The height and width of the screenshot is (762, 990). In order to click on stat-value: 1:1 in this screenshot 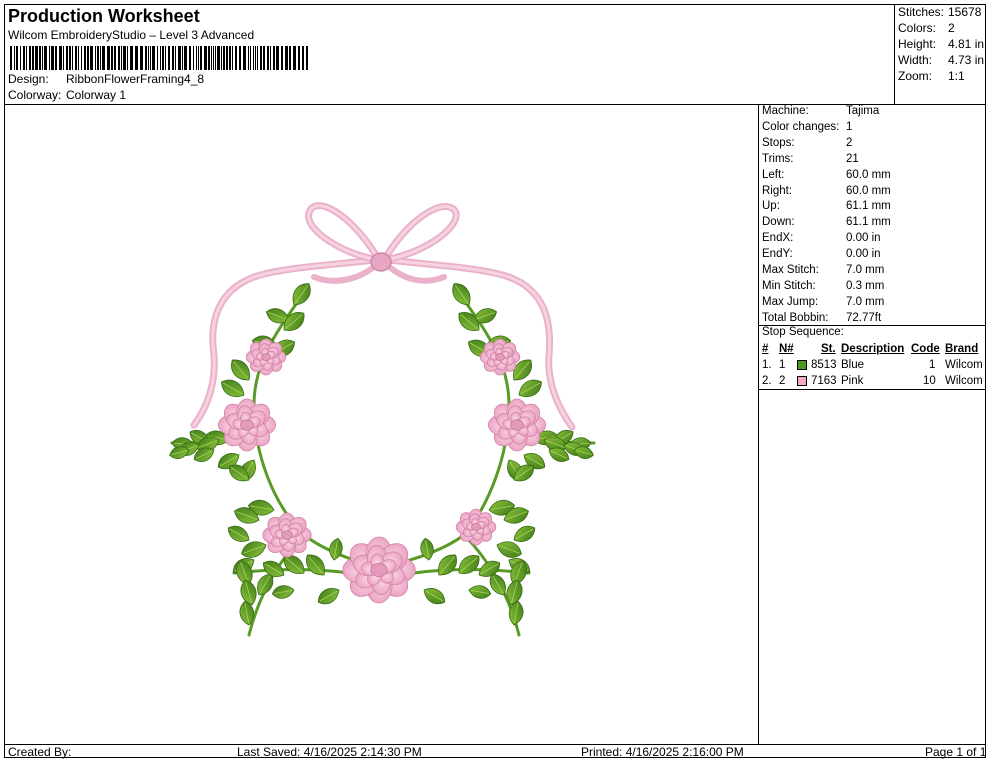, I will do `click(956, 76)`.